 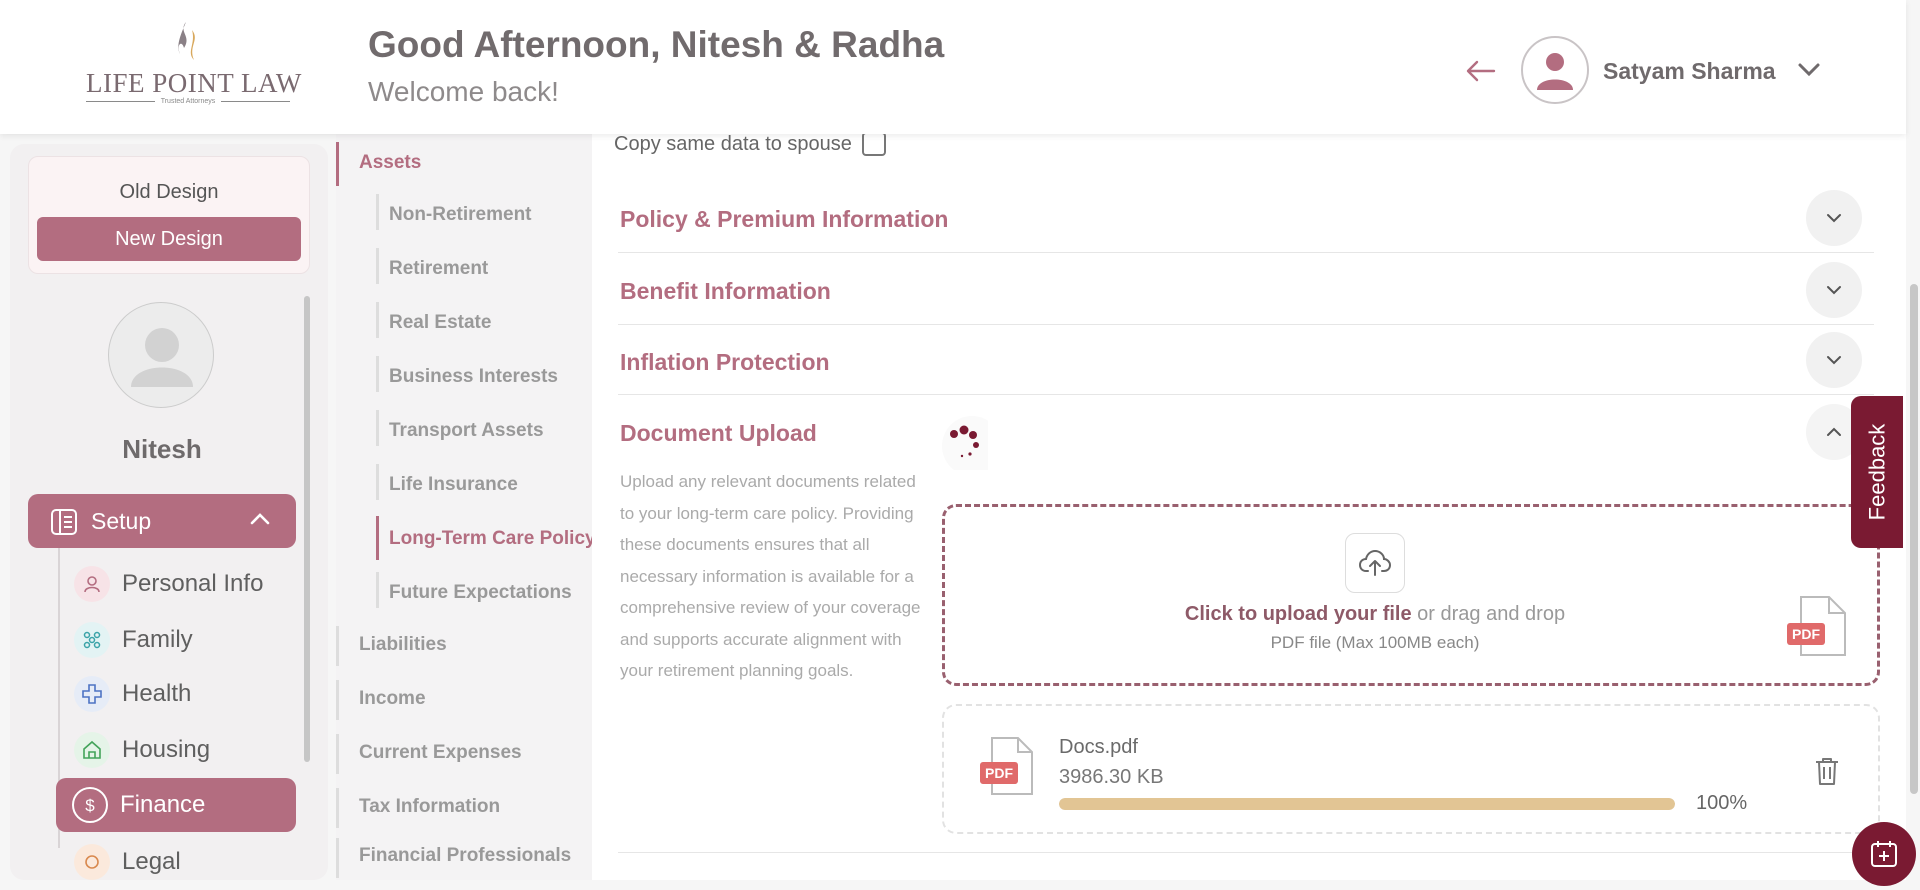 What do you see at coordinates (965, 443) in the screenshot?
I see `loading-spinner-icon` at bounding box center [965, 443].